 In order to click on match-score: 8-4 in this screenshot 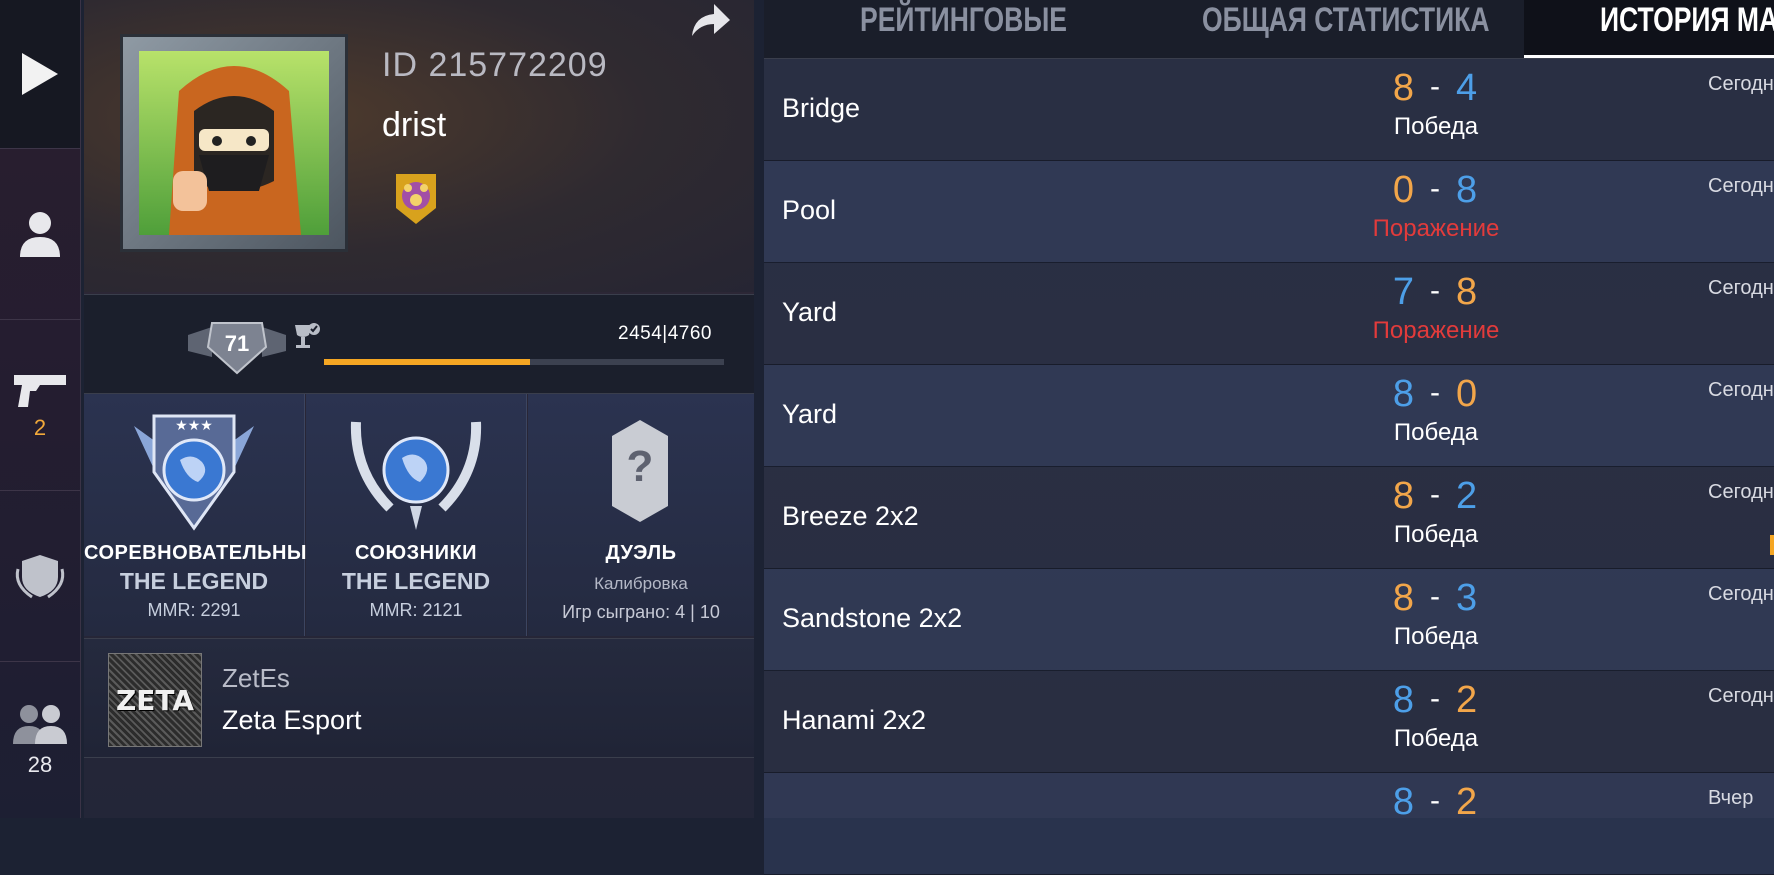, I will do `click(1436, 88)`.